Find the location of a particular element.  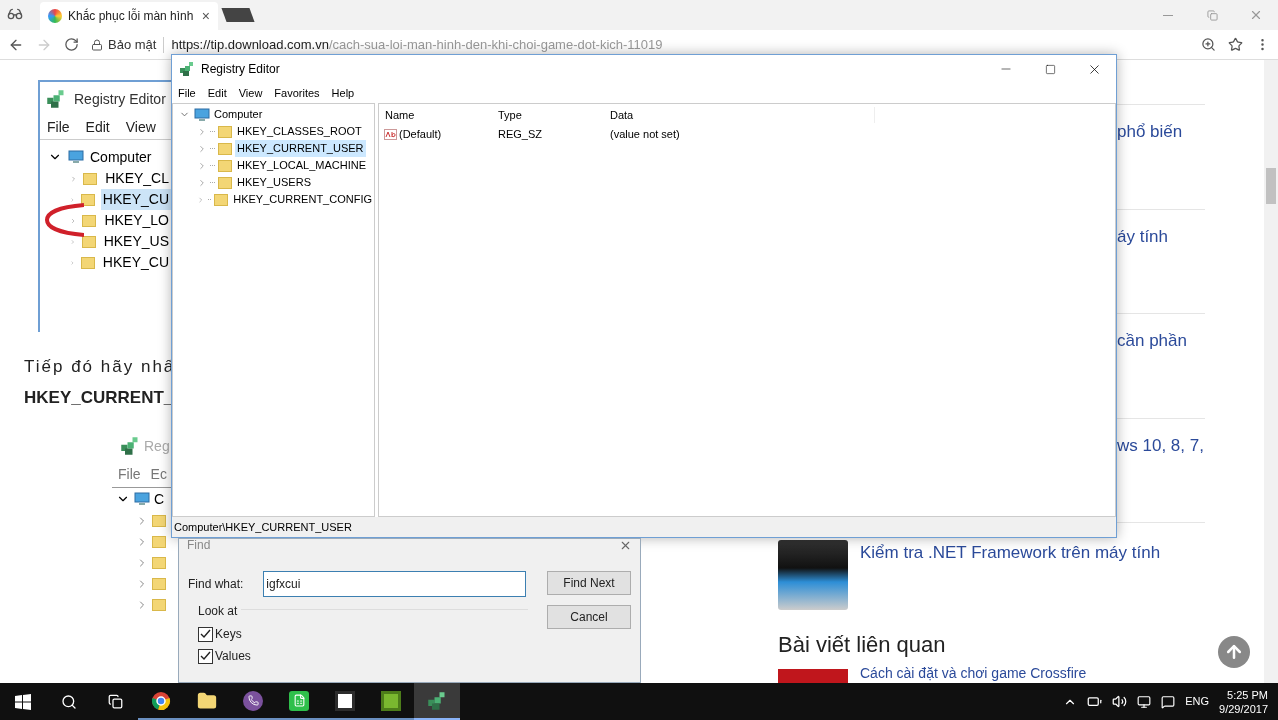

menu-item: Ec is located at coordinates (158, 474).